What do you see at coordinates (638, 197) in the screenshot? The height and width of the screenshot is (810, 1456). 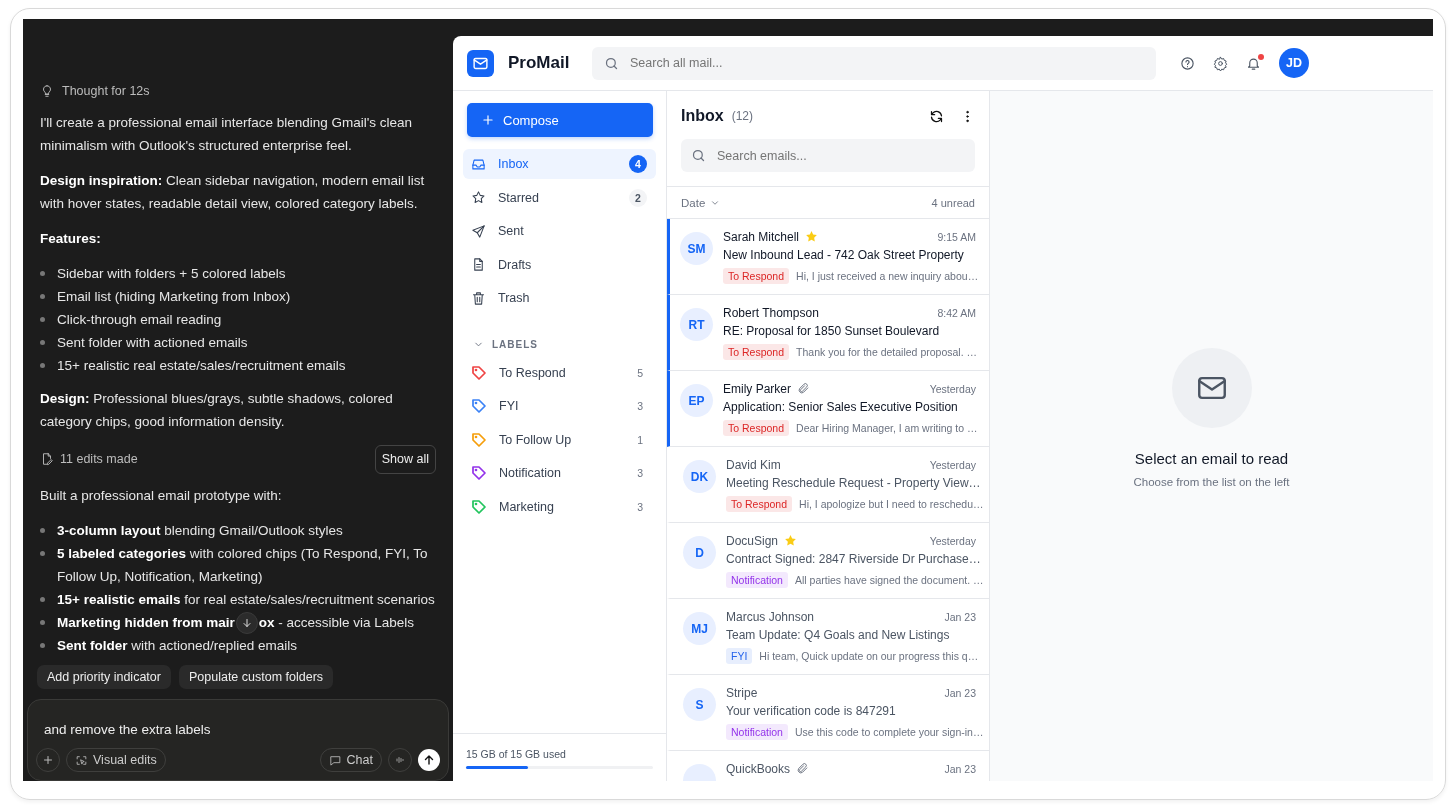 I see `count-badge: 2` at bounding box center [638, 197].